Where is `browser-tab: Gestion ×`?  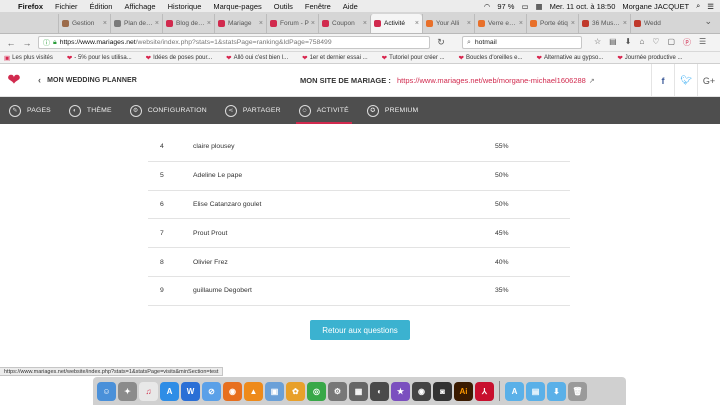
browser-tab: Gestion × is located at coordinates (84, 23).